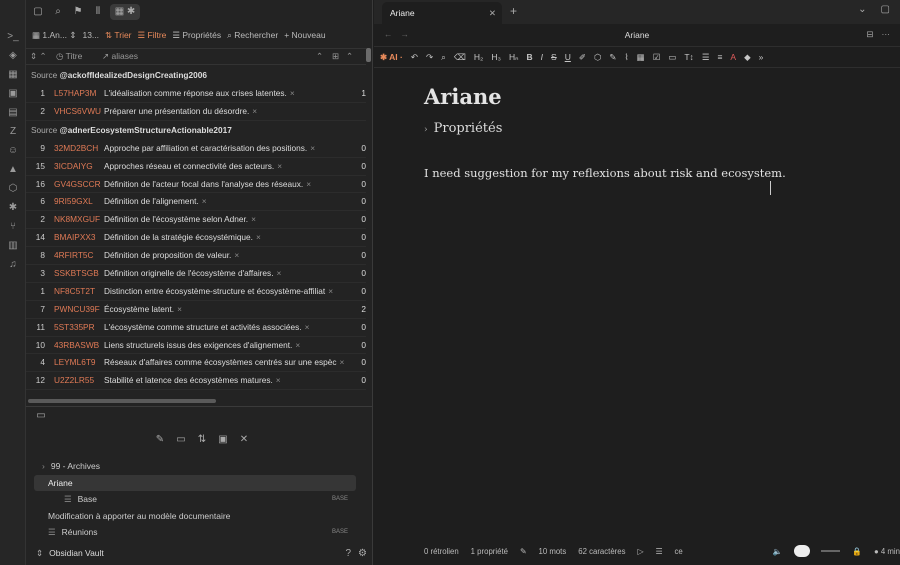 This screenshot has width=900, height=565. Describe the element at coordinates (76, 362) in the screenshot. I see `row-title-link: LEYML6T9` at that location.